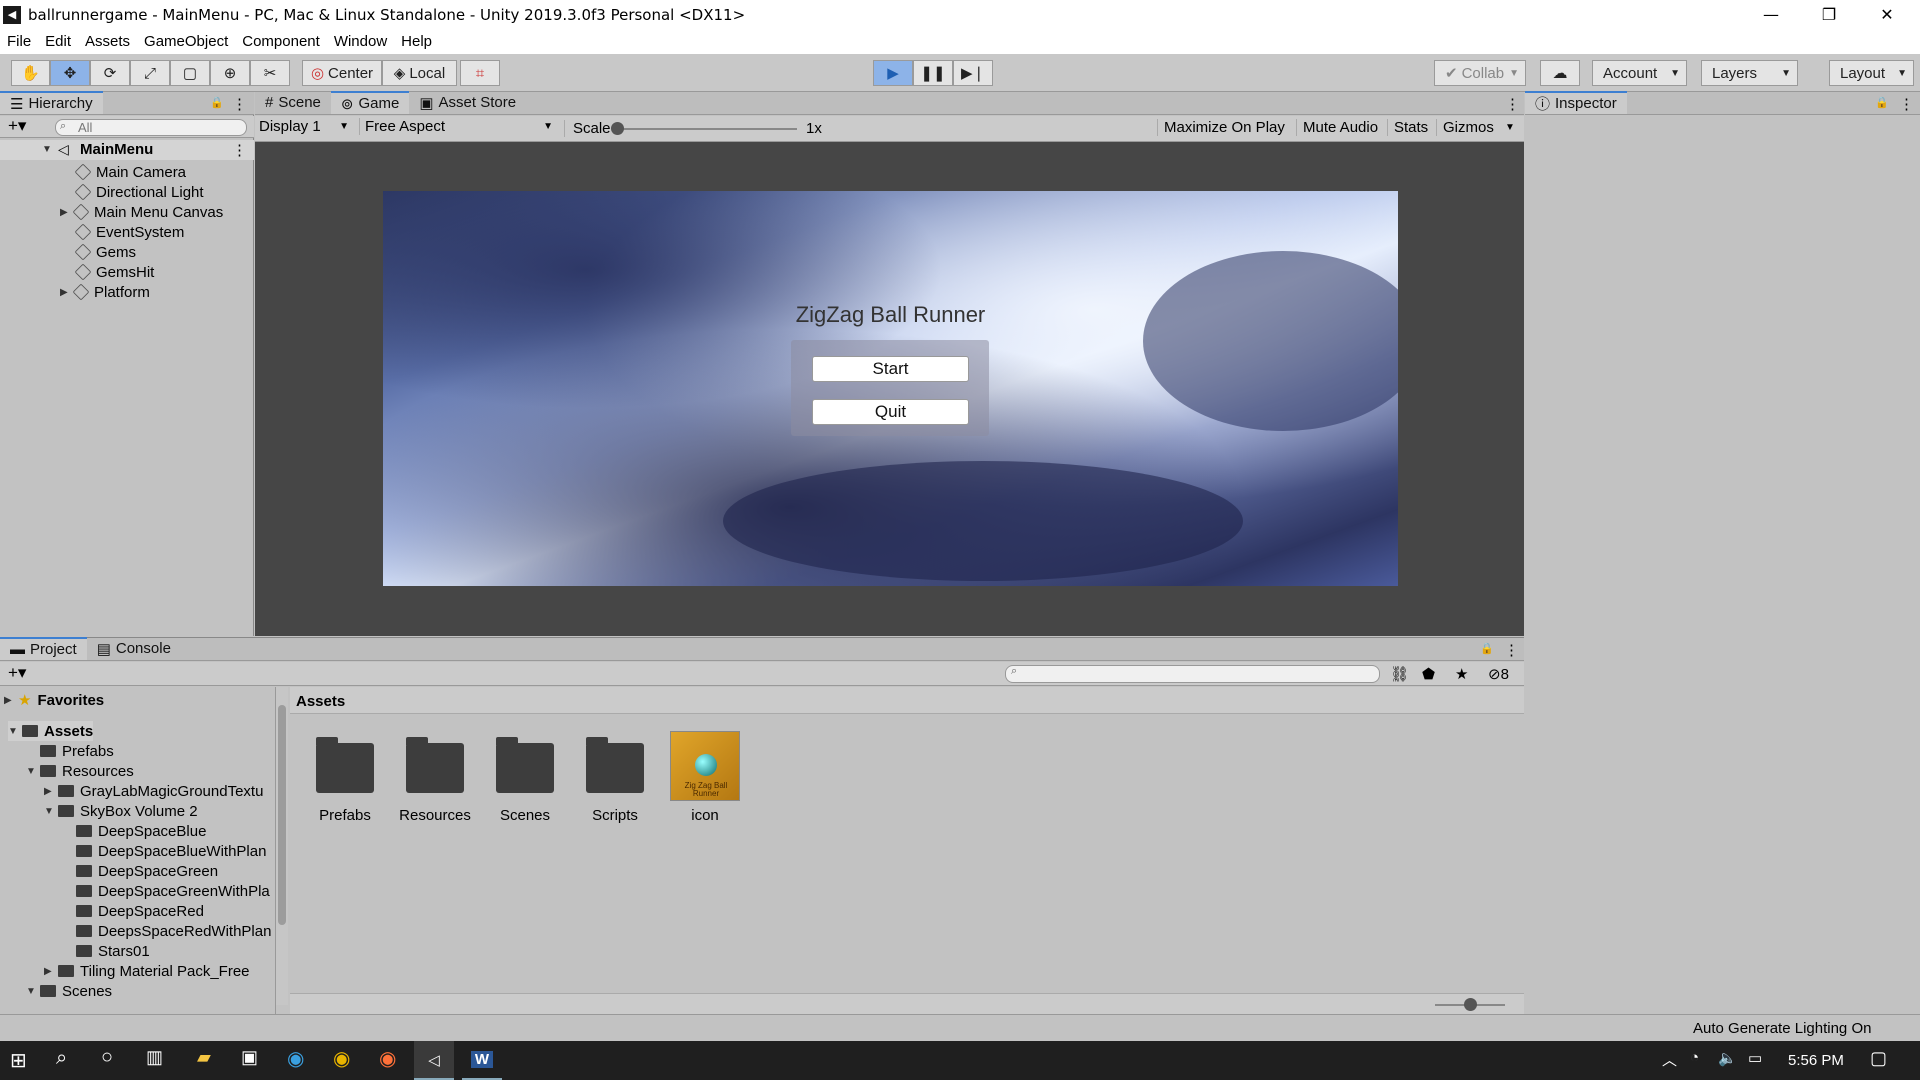 The height and width of the screenshot is (1080, 1920). Describe the element at coordinates (370, 102) in the screenshot. I see `tab-game: ⊚ Game` at that location.